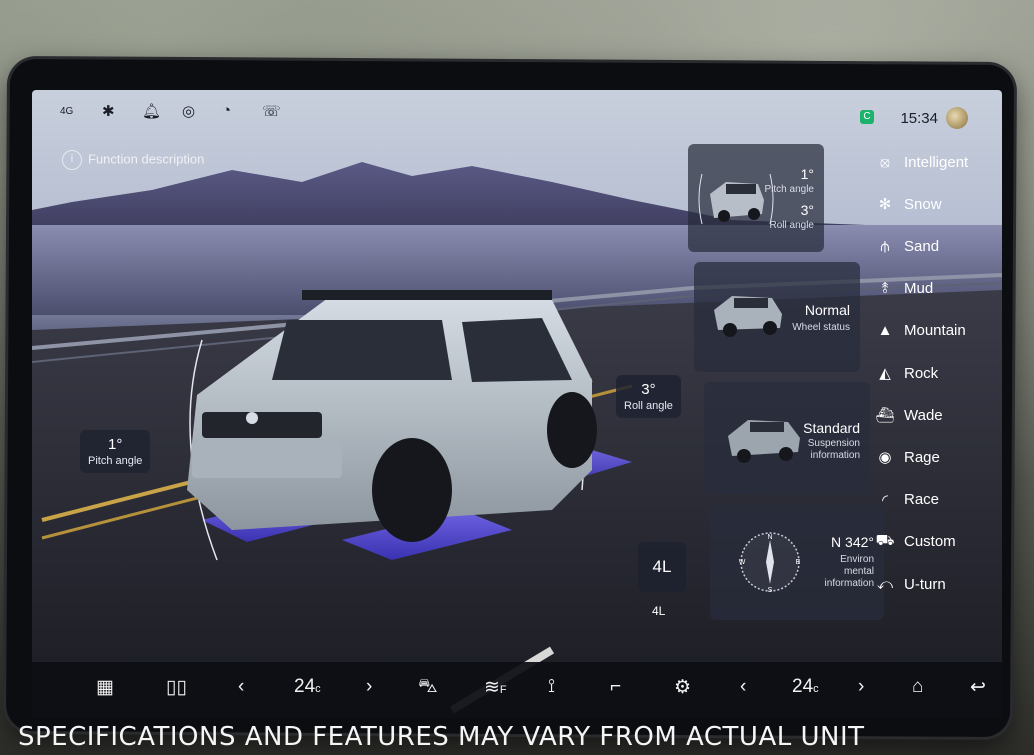 Image resolution: width=1034 pixels, height=755 pixels. What do you see at coordinates (885, 162) in the screenshot?
I see `intelligent-icon: ⦻` at bounding box center [885, 162].